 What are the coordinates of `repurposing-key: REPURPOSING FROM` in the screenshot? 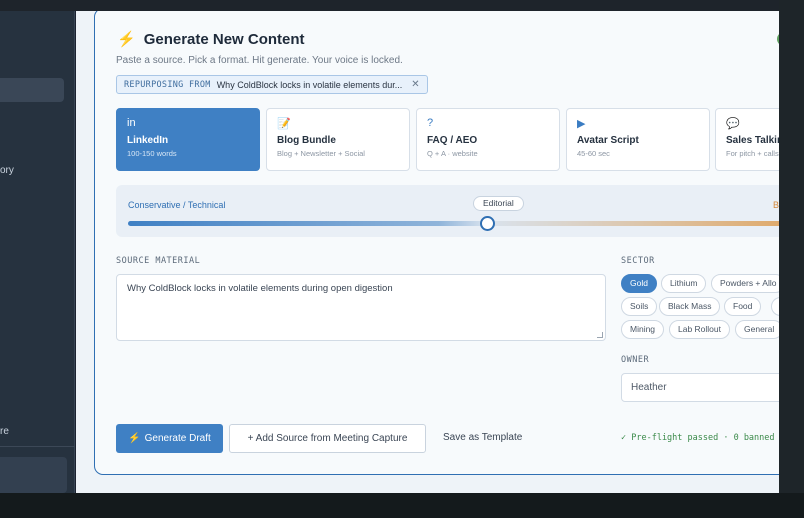 It's located at (167, 84).